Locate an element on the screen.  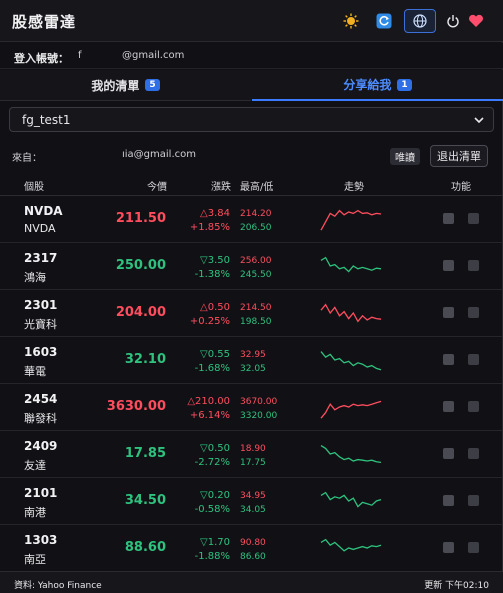
day-low: 3320.00 is located at coordinates (259, 416).